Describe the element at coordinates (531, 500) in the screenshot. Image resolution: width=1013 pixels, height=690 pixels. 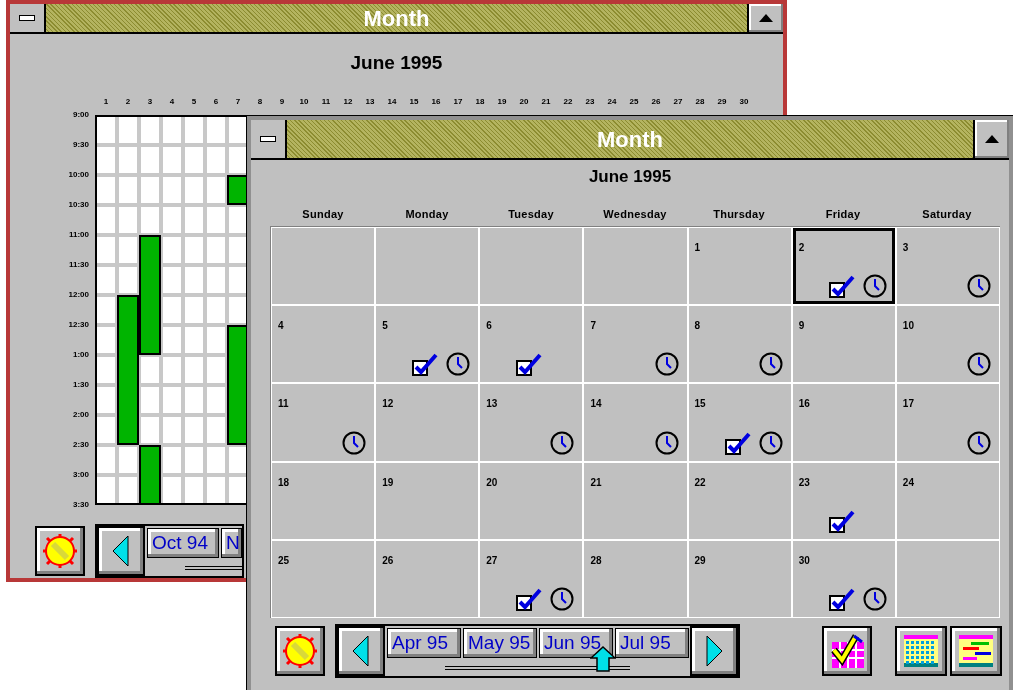
I see `day-cell: 20` at that location.